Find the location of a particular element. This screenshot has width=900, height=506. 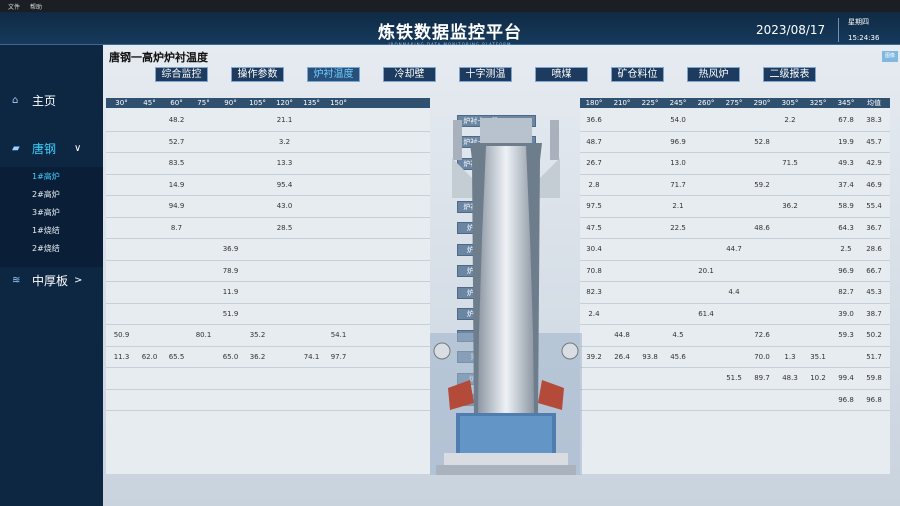

menu-item-help: 帮助 is located at coordinates (36, 6).